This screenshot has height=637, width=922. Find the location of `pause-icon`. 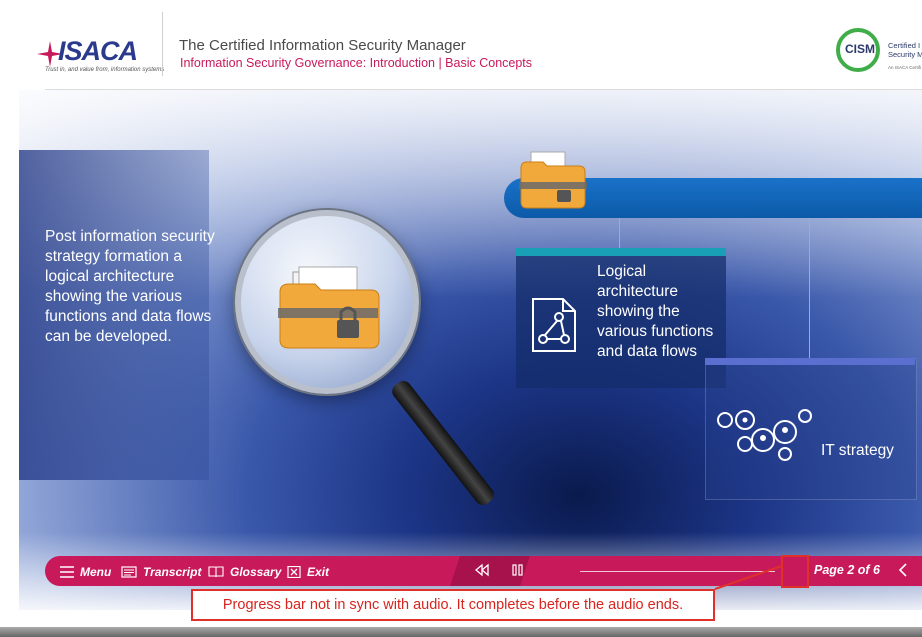

pause-icon is located at coordinates (518, 570).